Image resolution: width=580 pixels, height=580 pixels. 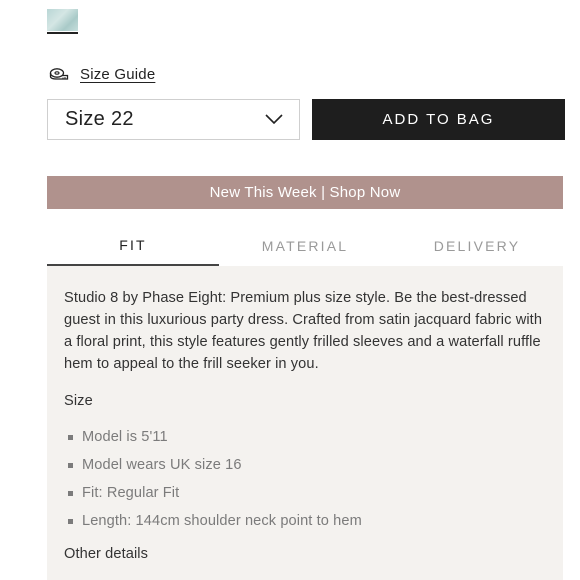 I want to click on size-guide-link: Size Guide, so click(x=102, y=74).